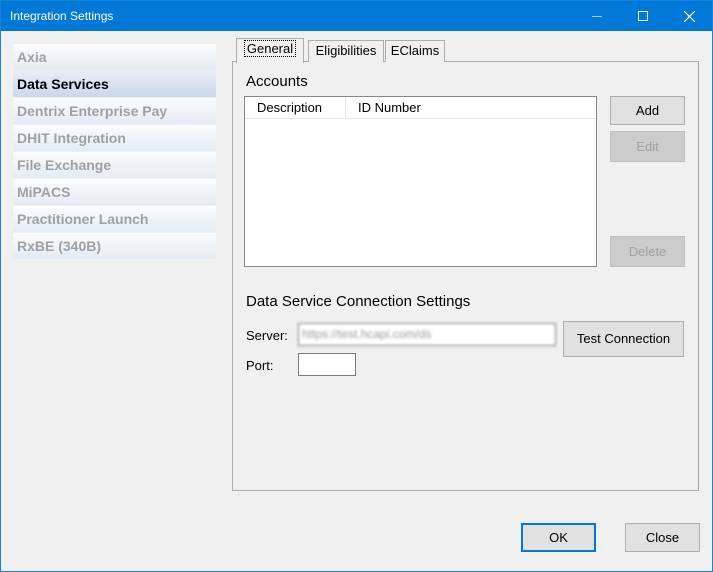  I want to click on column-header-id-number: ID Number, so click(471, 108).